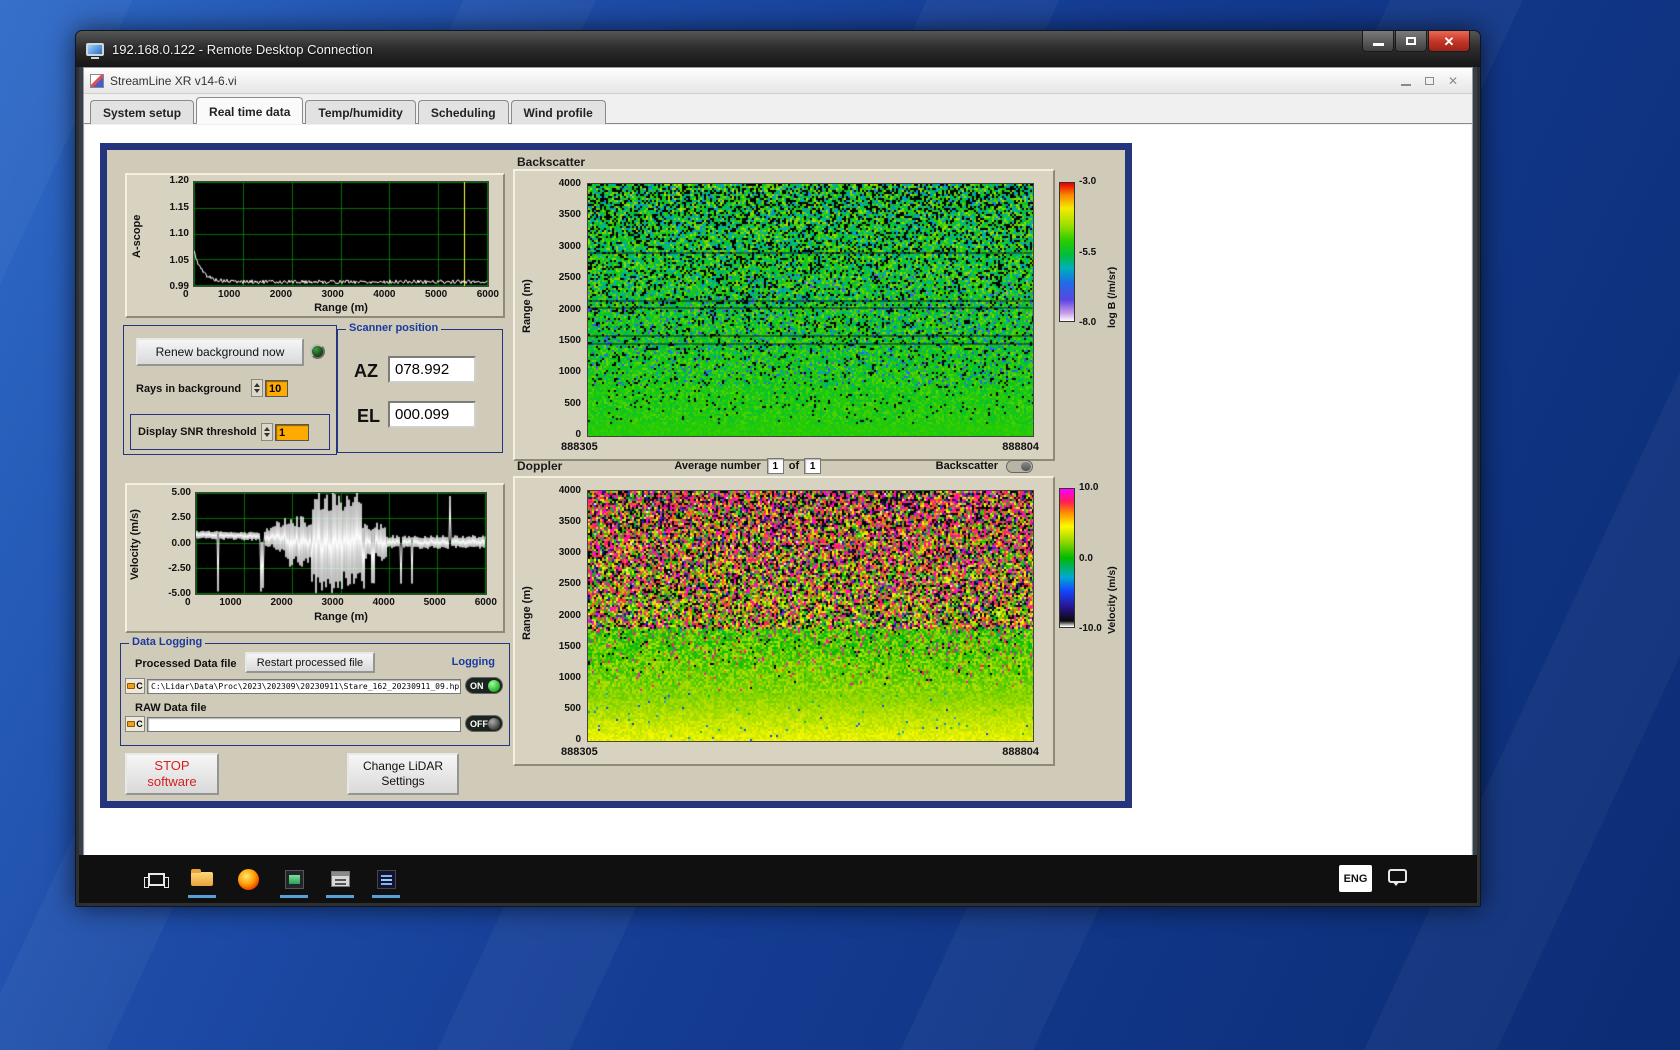 The width and height of the screenshot is (1680, 1050). What do you see at coordinates (1067, 558) in the screenshot?
I see `doppler-colorbar-canvas` at bounding box center [1067, 558].